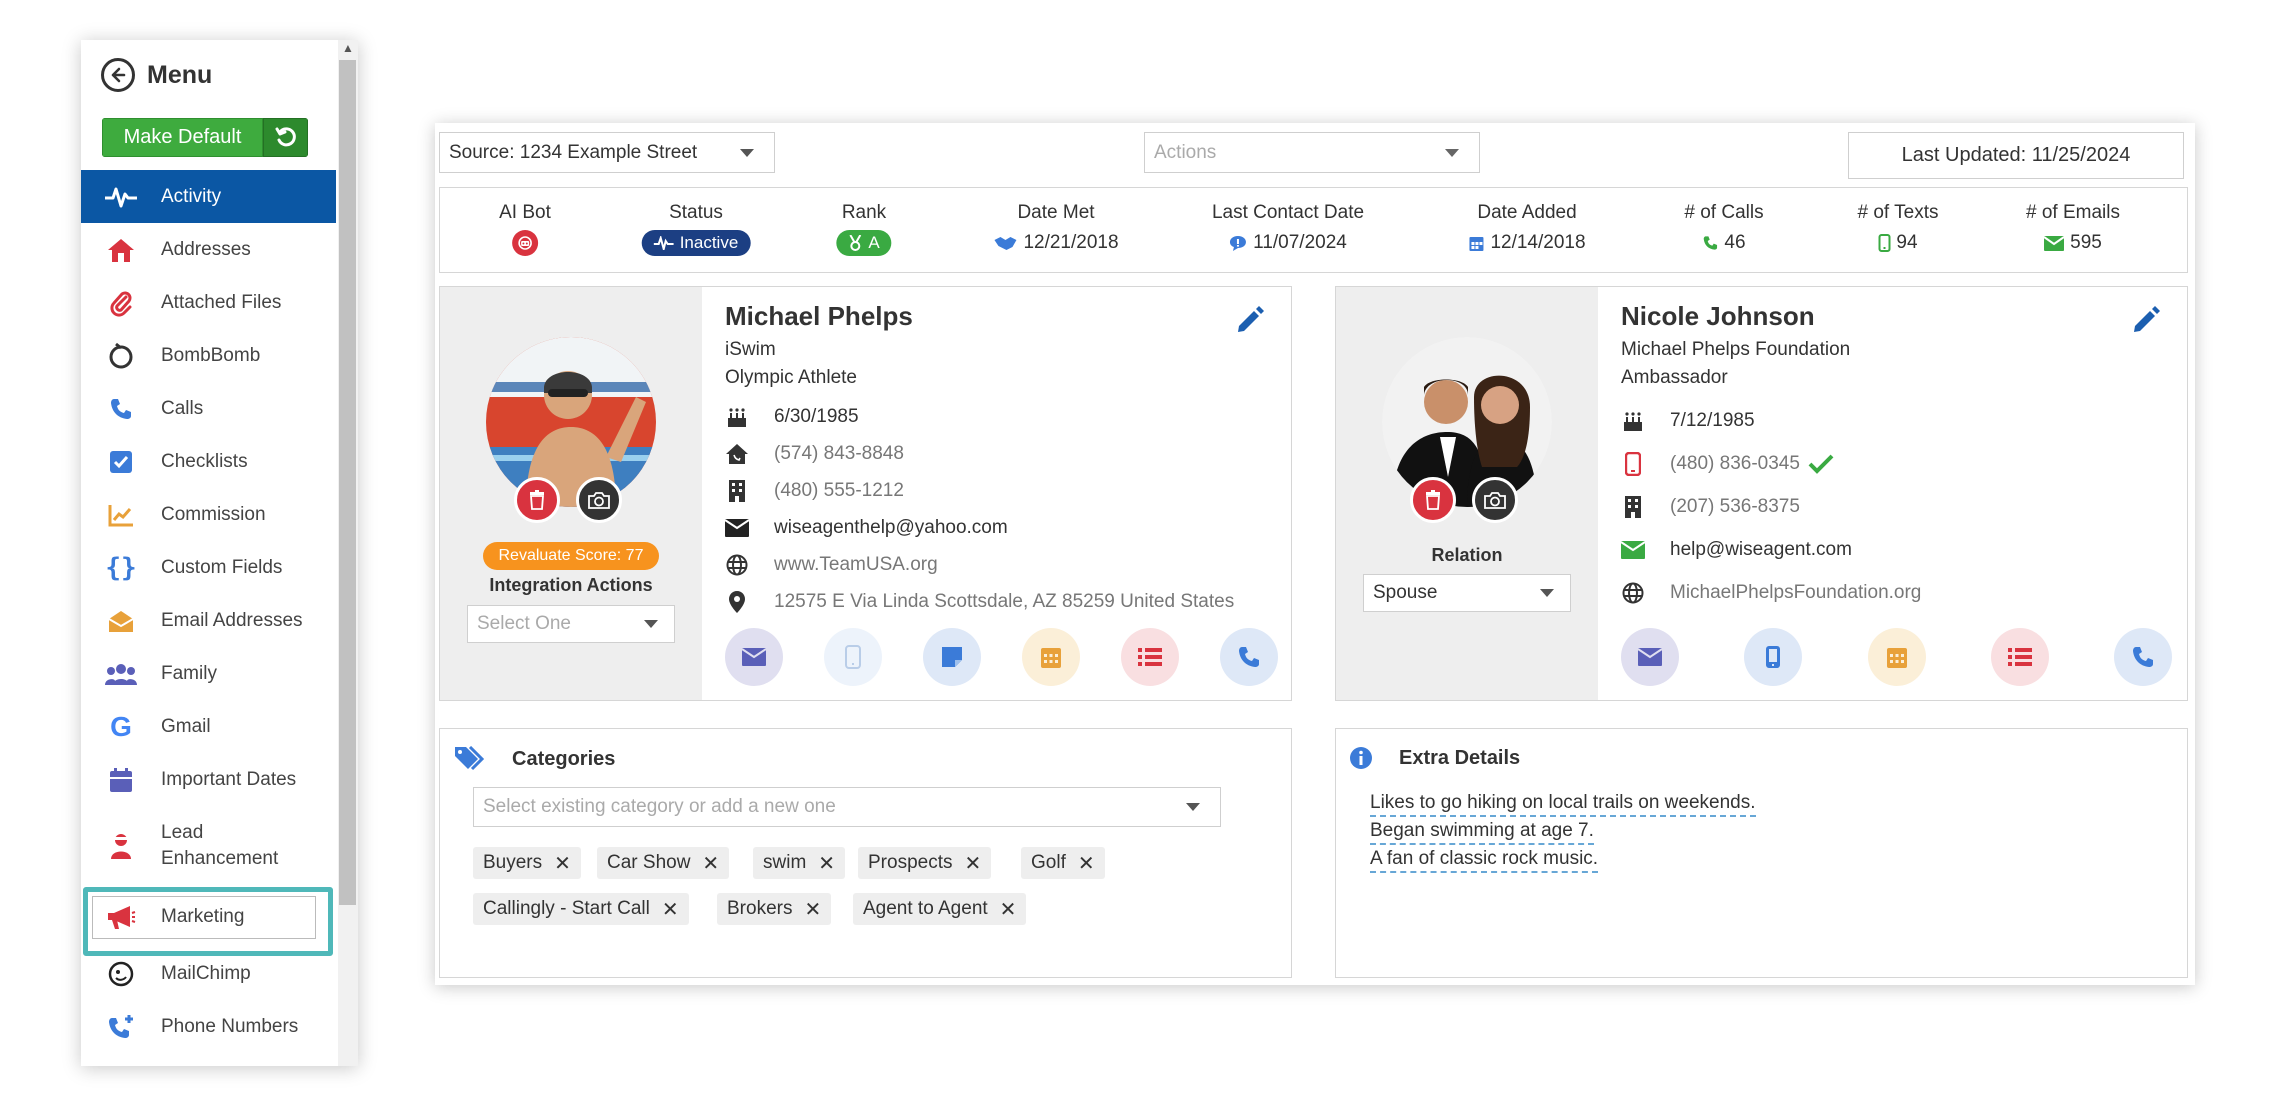 Image resolution: width=2269 pixels, height=1110 pixels. I want to click on home-phone-value: (574) 843-8848, so click(839, 453).